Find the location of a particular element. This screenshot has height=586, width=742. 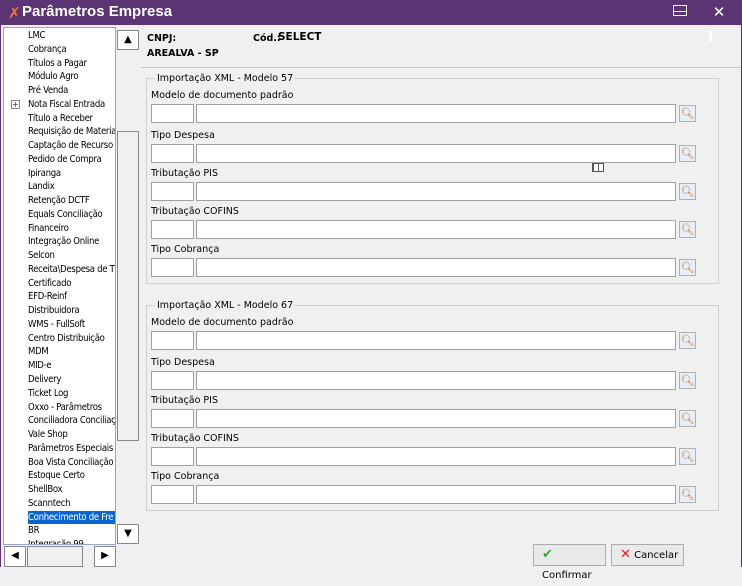

tree-item: Financeiro is located at coordinates (48, 228).